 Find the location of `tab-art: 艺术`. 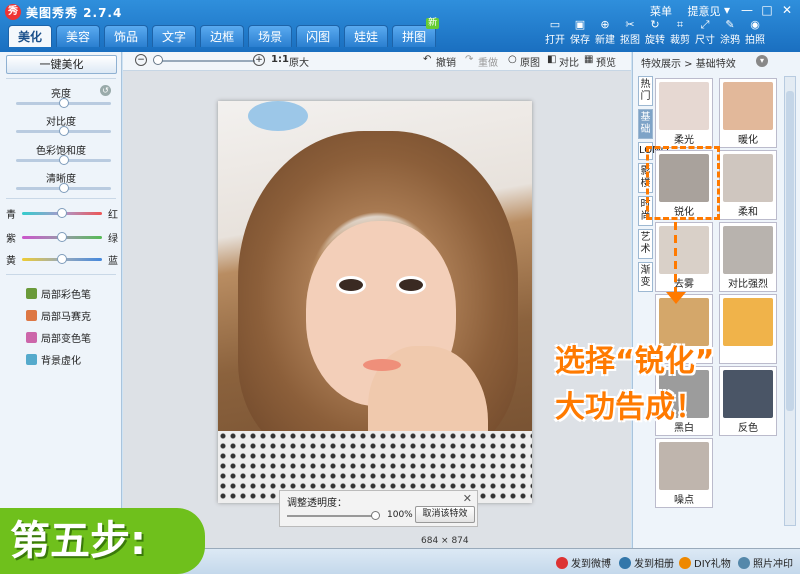

tab-art: 艺术 is located at coordinates (645, 244).